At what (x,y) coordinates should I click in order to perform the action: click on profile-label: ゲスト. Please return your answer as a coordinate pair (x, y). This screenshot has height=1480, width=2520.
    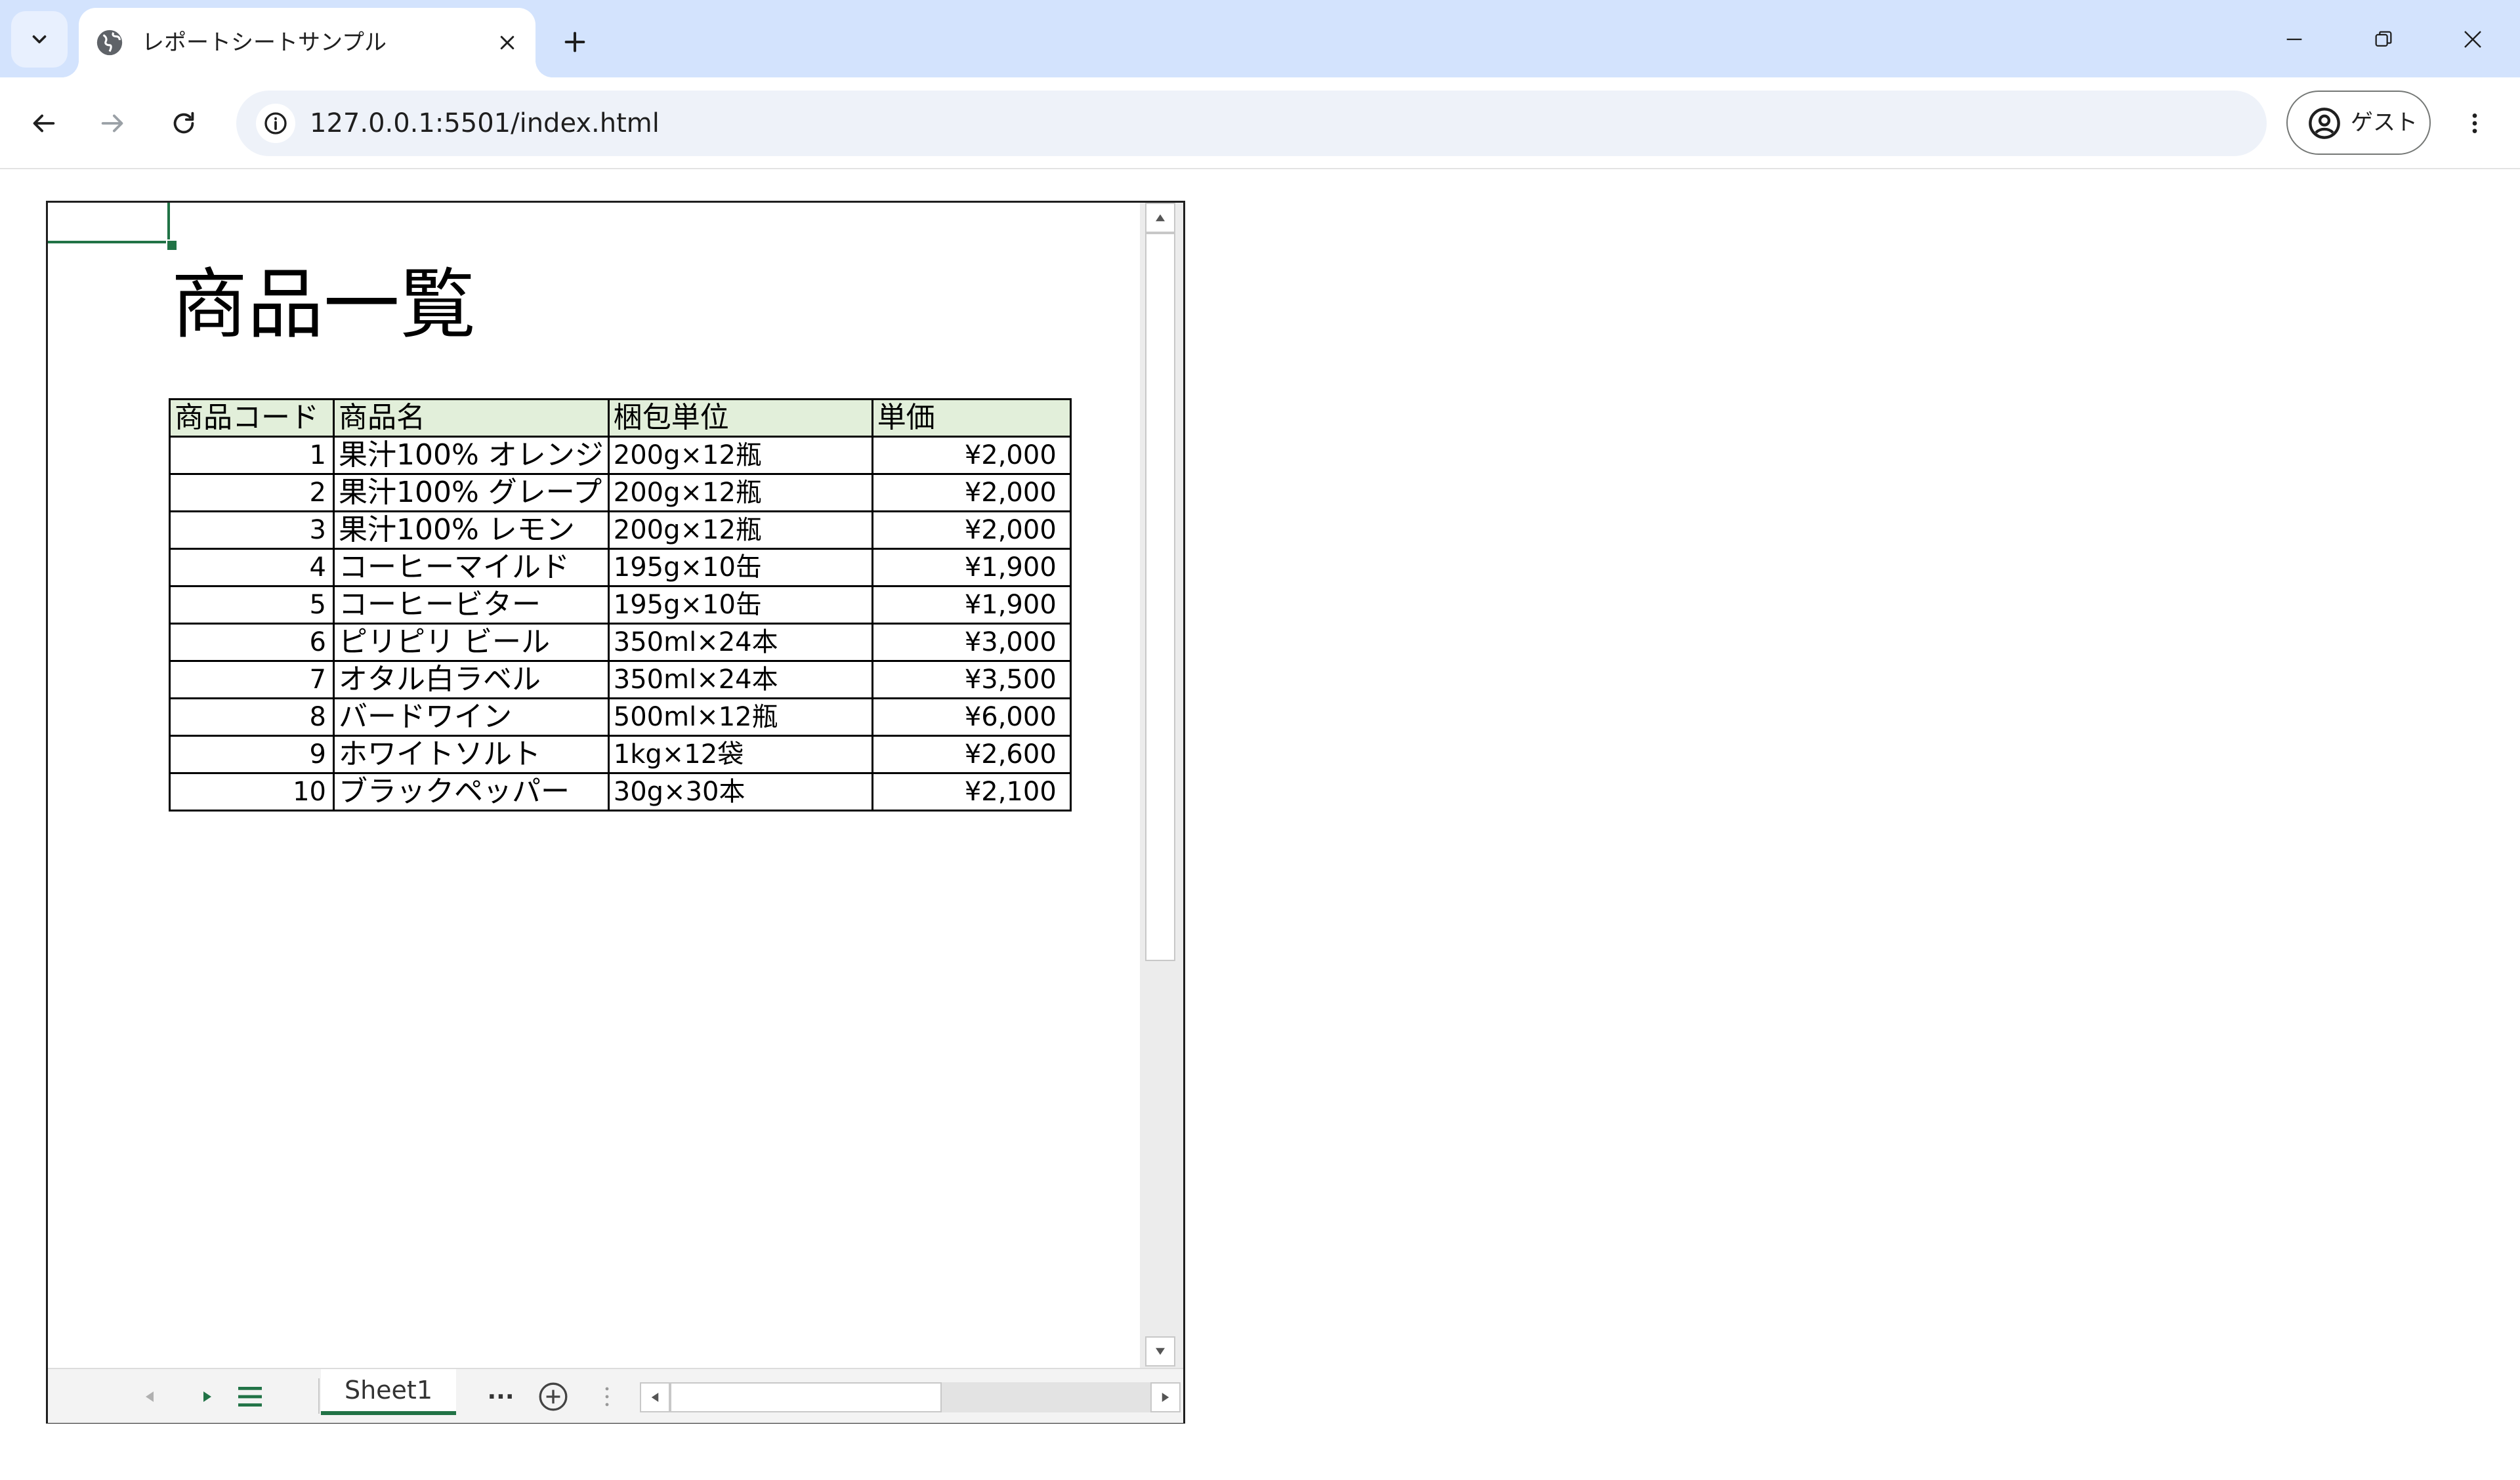
    Looking at the image, I should click on (2384, 123).